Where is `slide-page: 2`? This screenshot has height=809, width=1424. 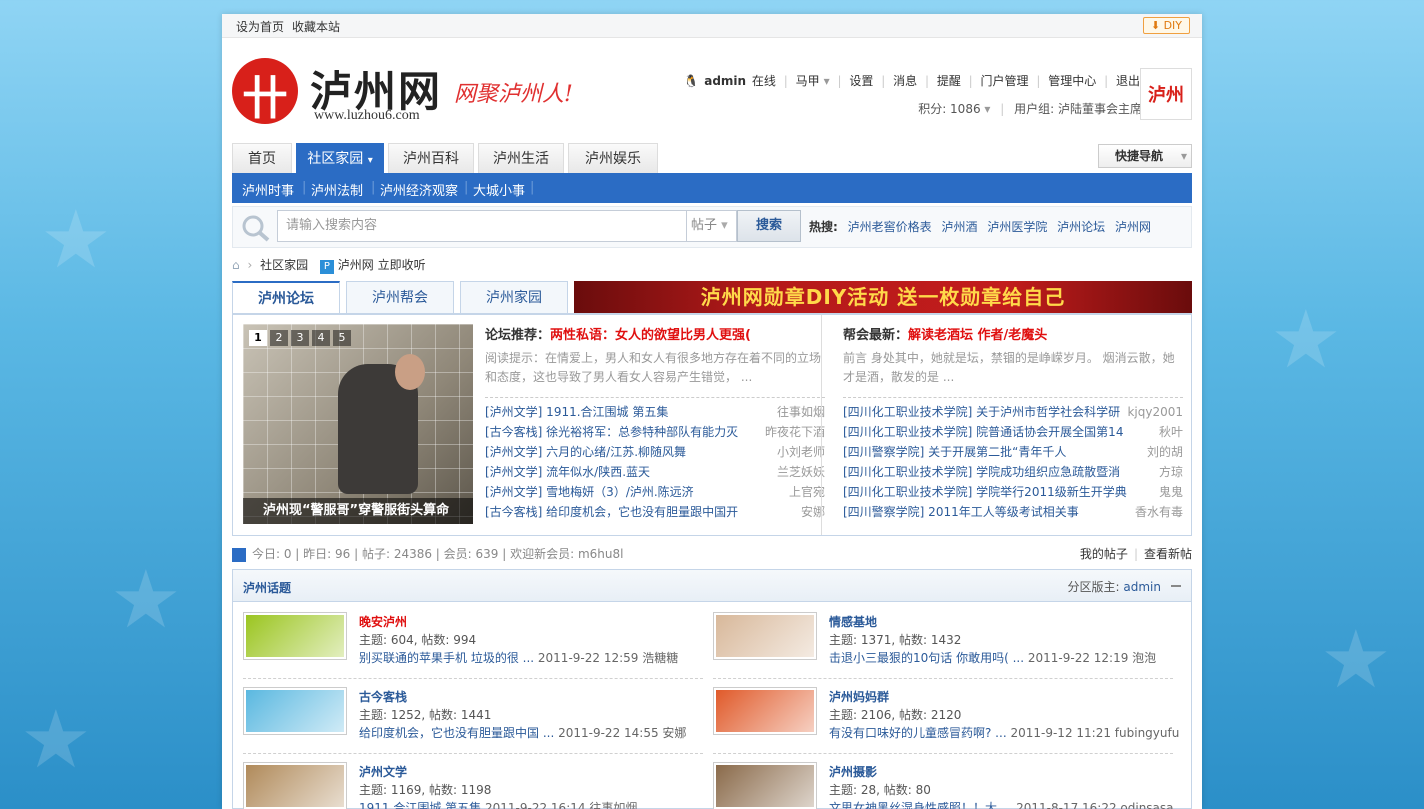 slide-page: 2 is located at coordinates (279, 338).